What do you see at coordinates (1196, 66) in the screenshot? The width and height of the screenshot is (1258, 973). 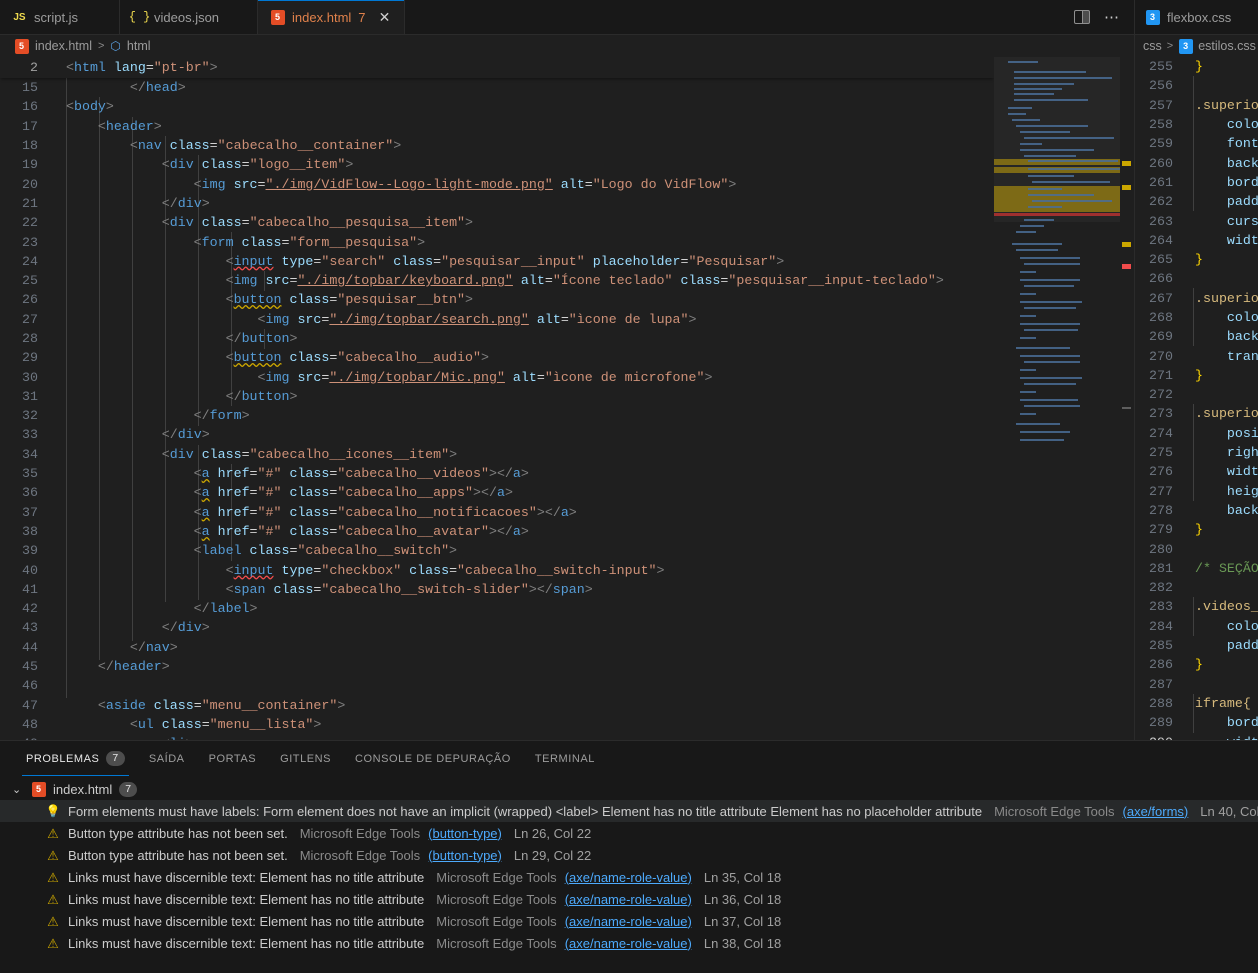 I see `code-line: 255}` at bounding box center [1196, 66].